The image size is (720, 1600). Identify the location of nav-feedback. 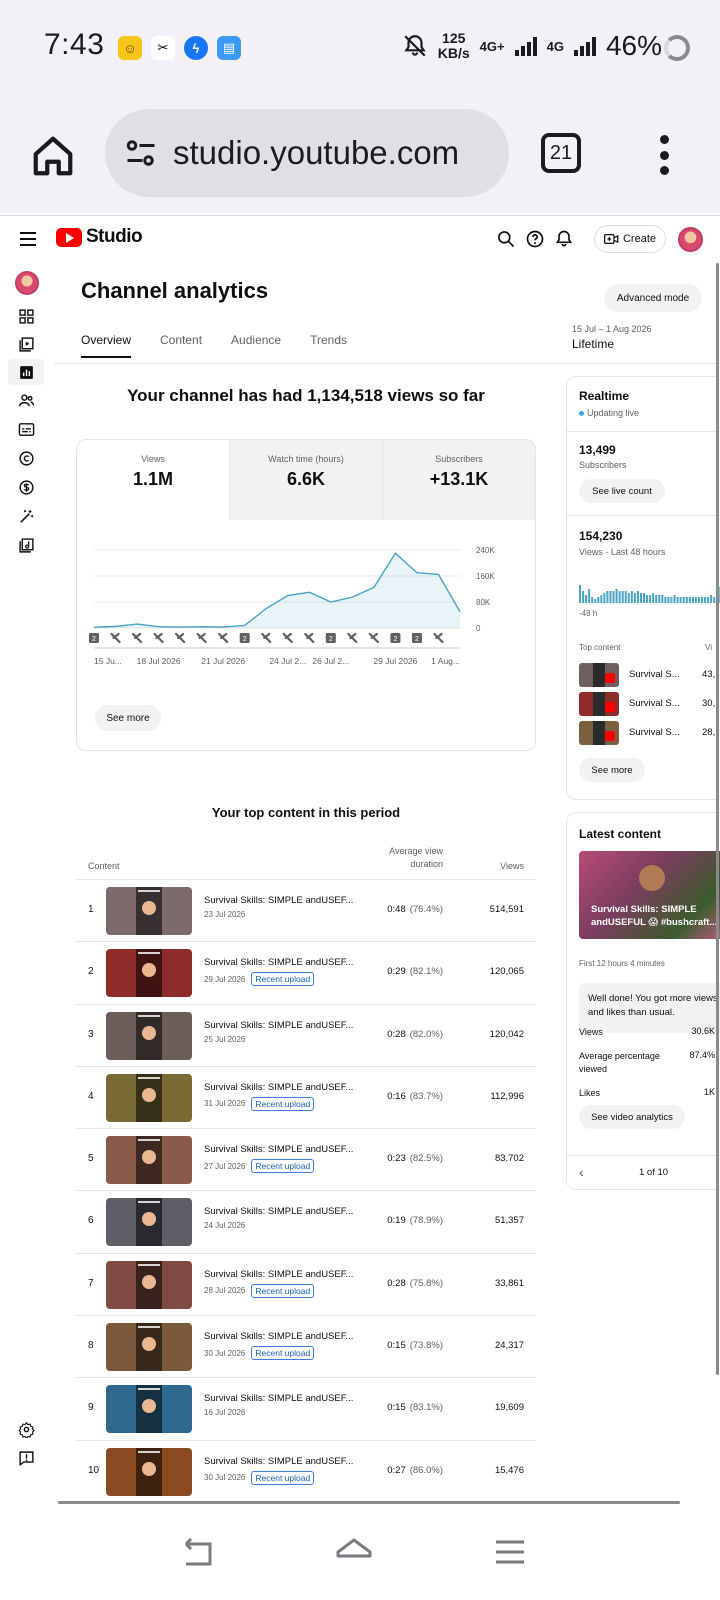
(26, 1458).